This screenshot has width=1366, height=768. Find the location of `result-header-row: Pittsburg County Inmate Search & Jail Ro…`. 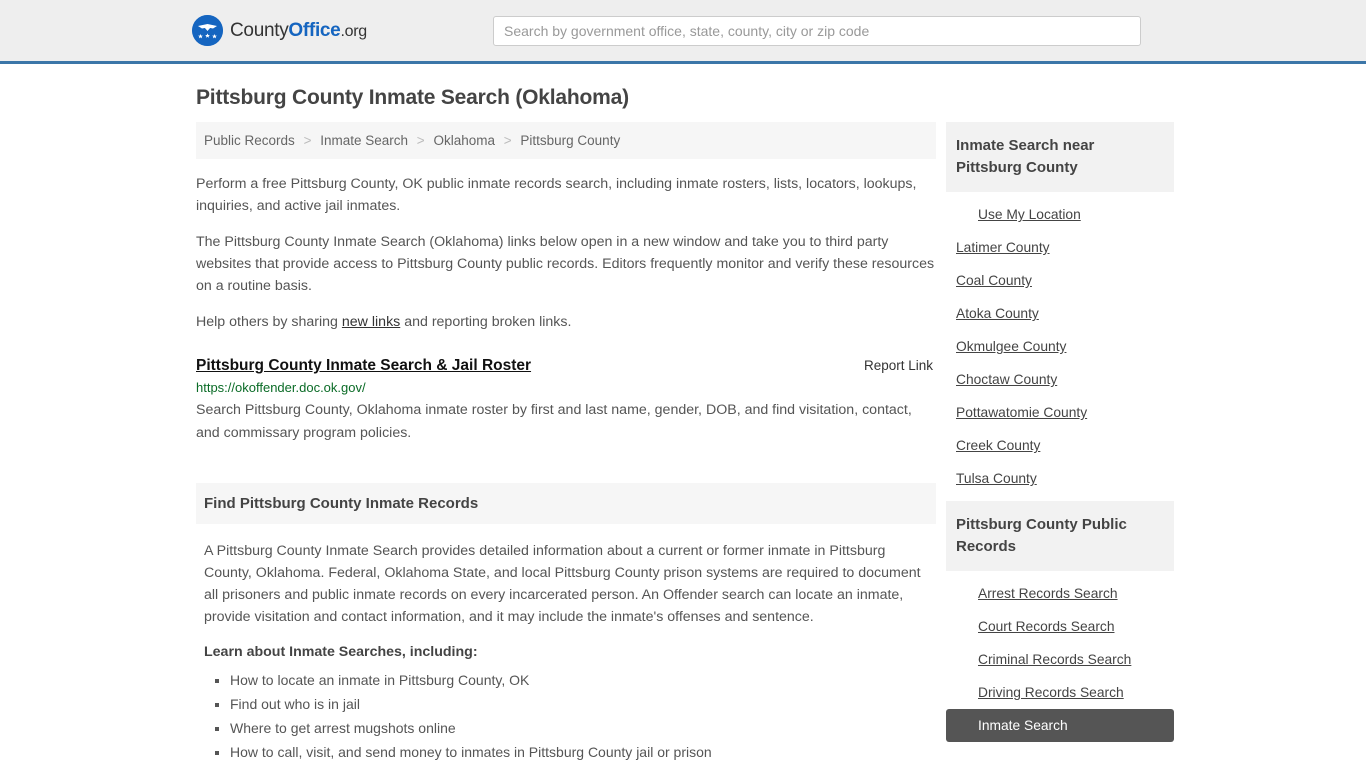

result-header-row: Pittsburg County Inmate Search & Jail Ro… is located at coordinates (566, 366).